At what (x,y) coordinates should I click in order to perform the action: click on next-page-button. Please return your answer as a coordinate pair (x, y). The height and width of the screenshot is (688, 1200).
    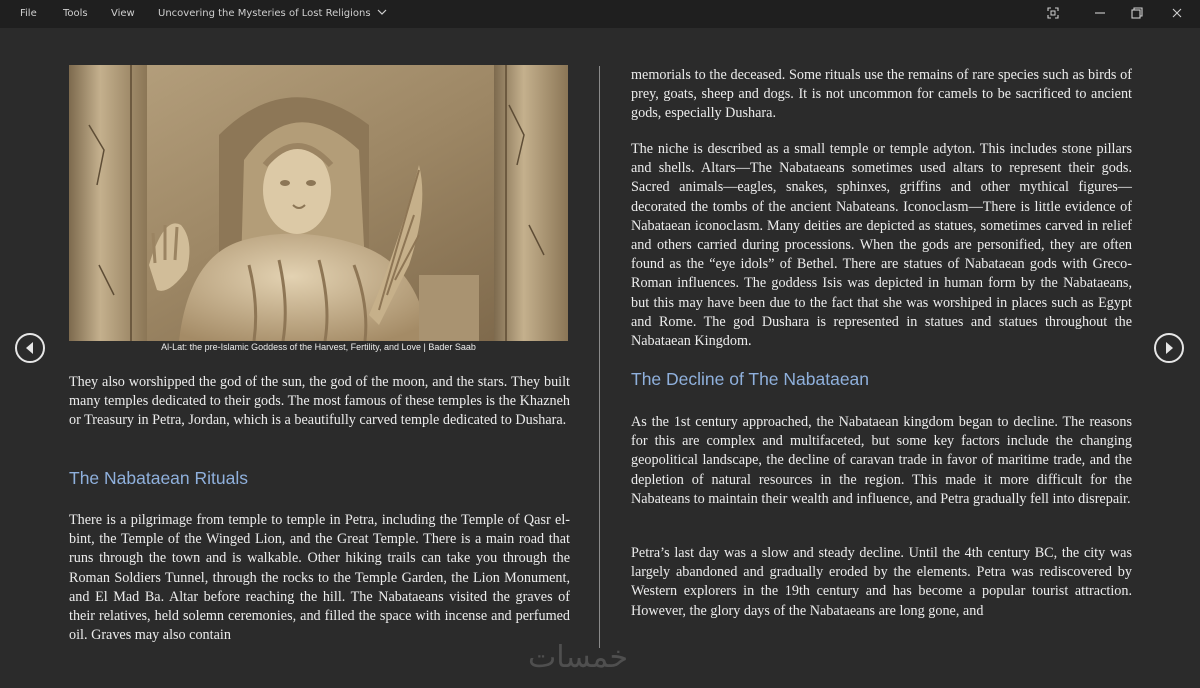
    Looking at the image, I should click on (1169, 348).